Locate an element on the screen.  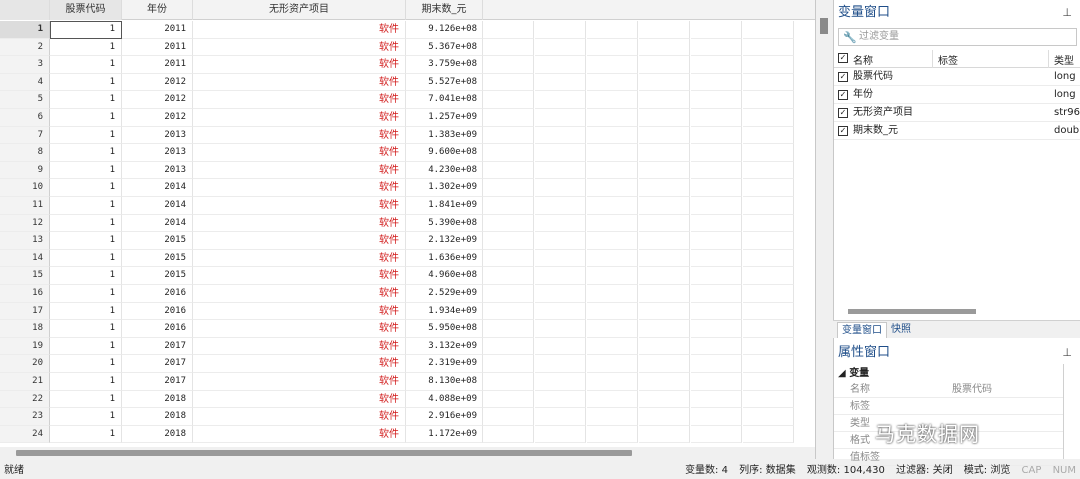
table-row: 5 1 2012 软件 7.041e+08 is located at coordinates (407, 100).